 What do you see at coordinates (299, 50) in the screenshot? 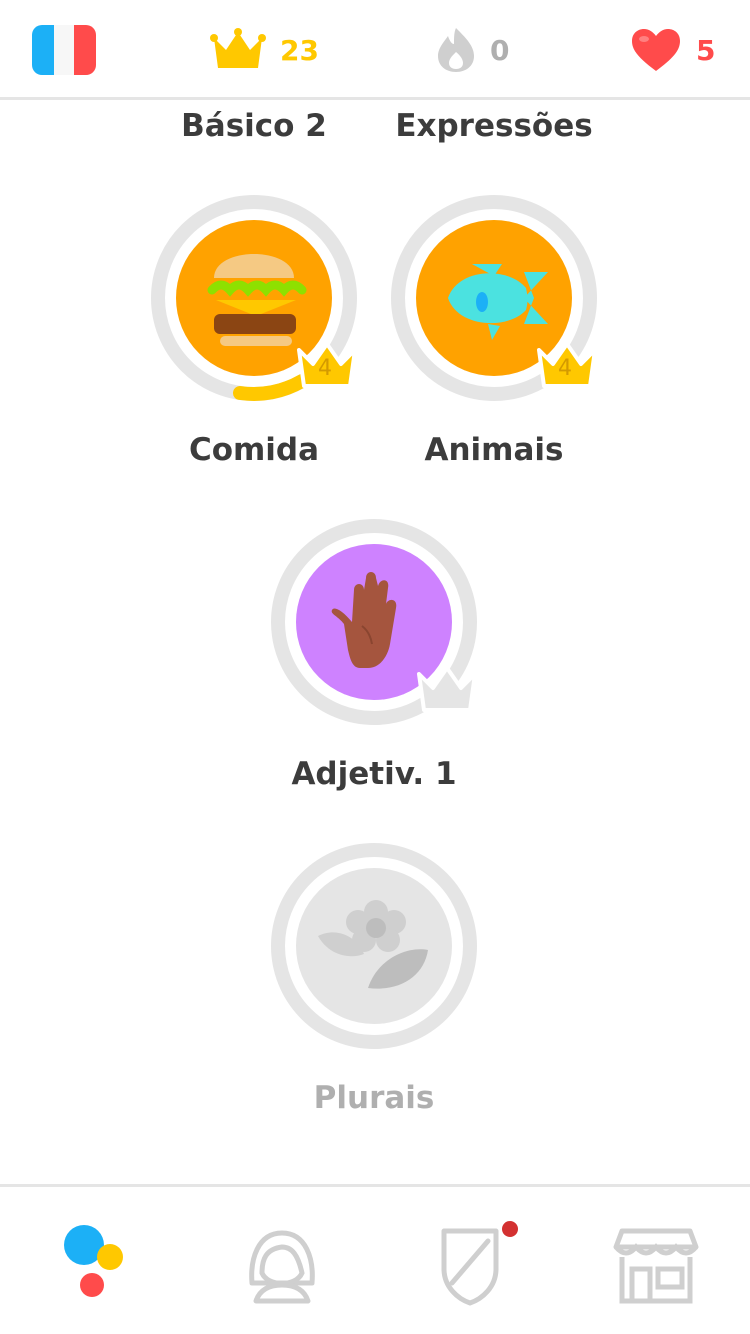
I see `crowns-count: 23` at bounding box center [299, 50].